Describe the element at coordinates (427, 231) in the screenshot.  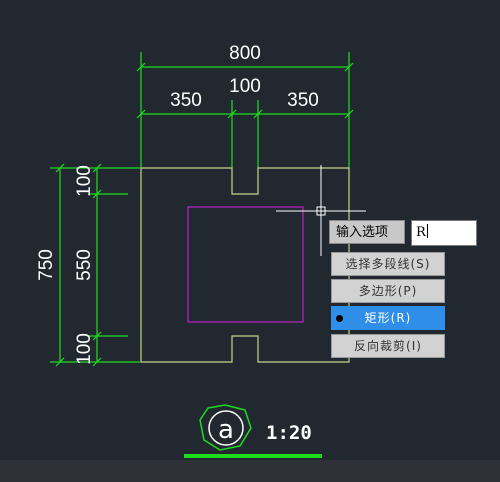
I see `text-caret` at that location.